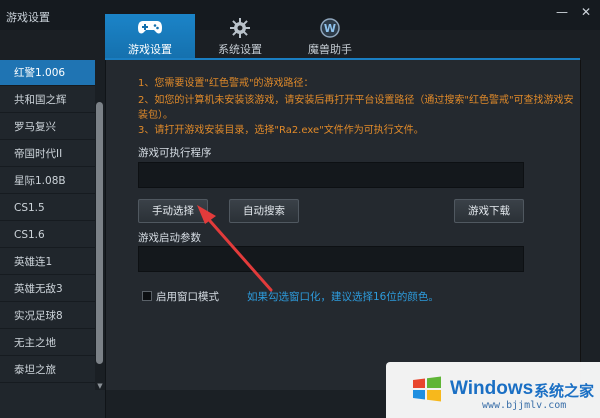 The height and width of the screenshot is (418, 600). Describe the element at coordinates (48, 154) in the screenshot. I see `sidebar-item-age-of-empires-2: 帝国时代II` at that location.